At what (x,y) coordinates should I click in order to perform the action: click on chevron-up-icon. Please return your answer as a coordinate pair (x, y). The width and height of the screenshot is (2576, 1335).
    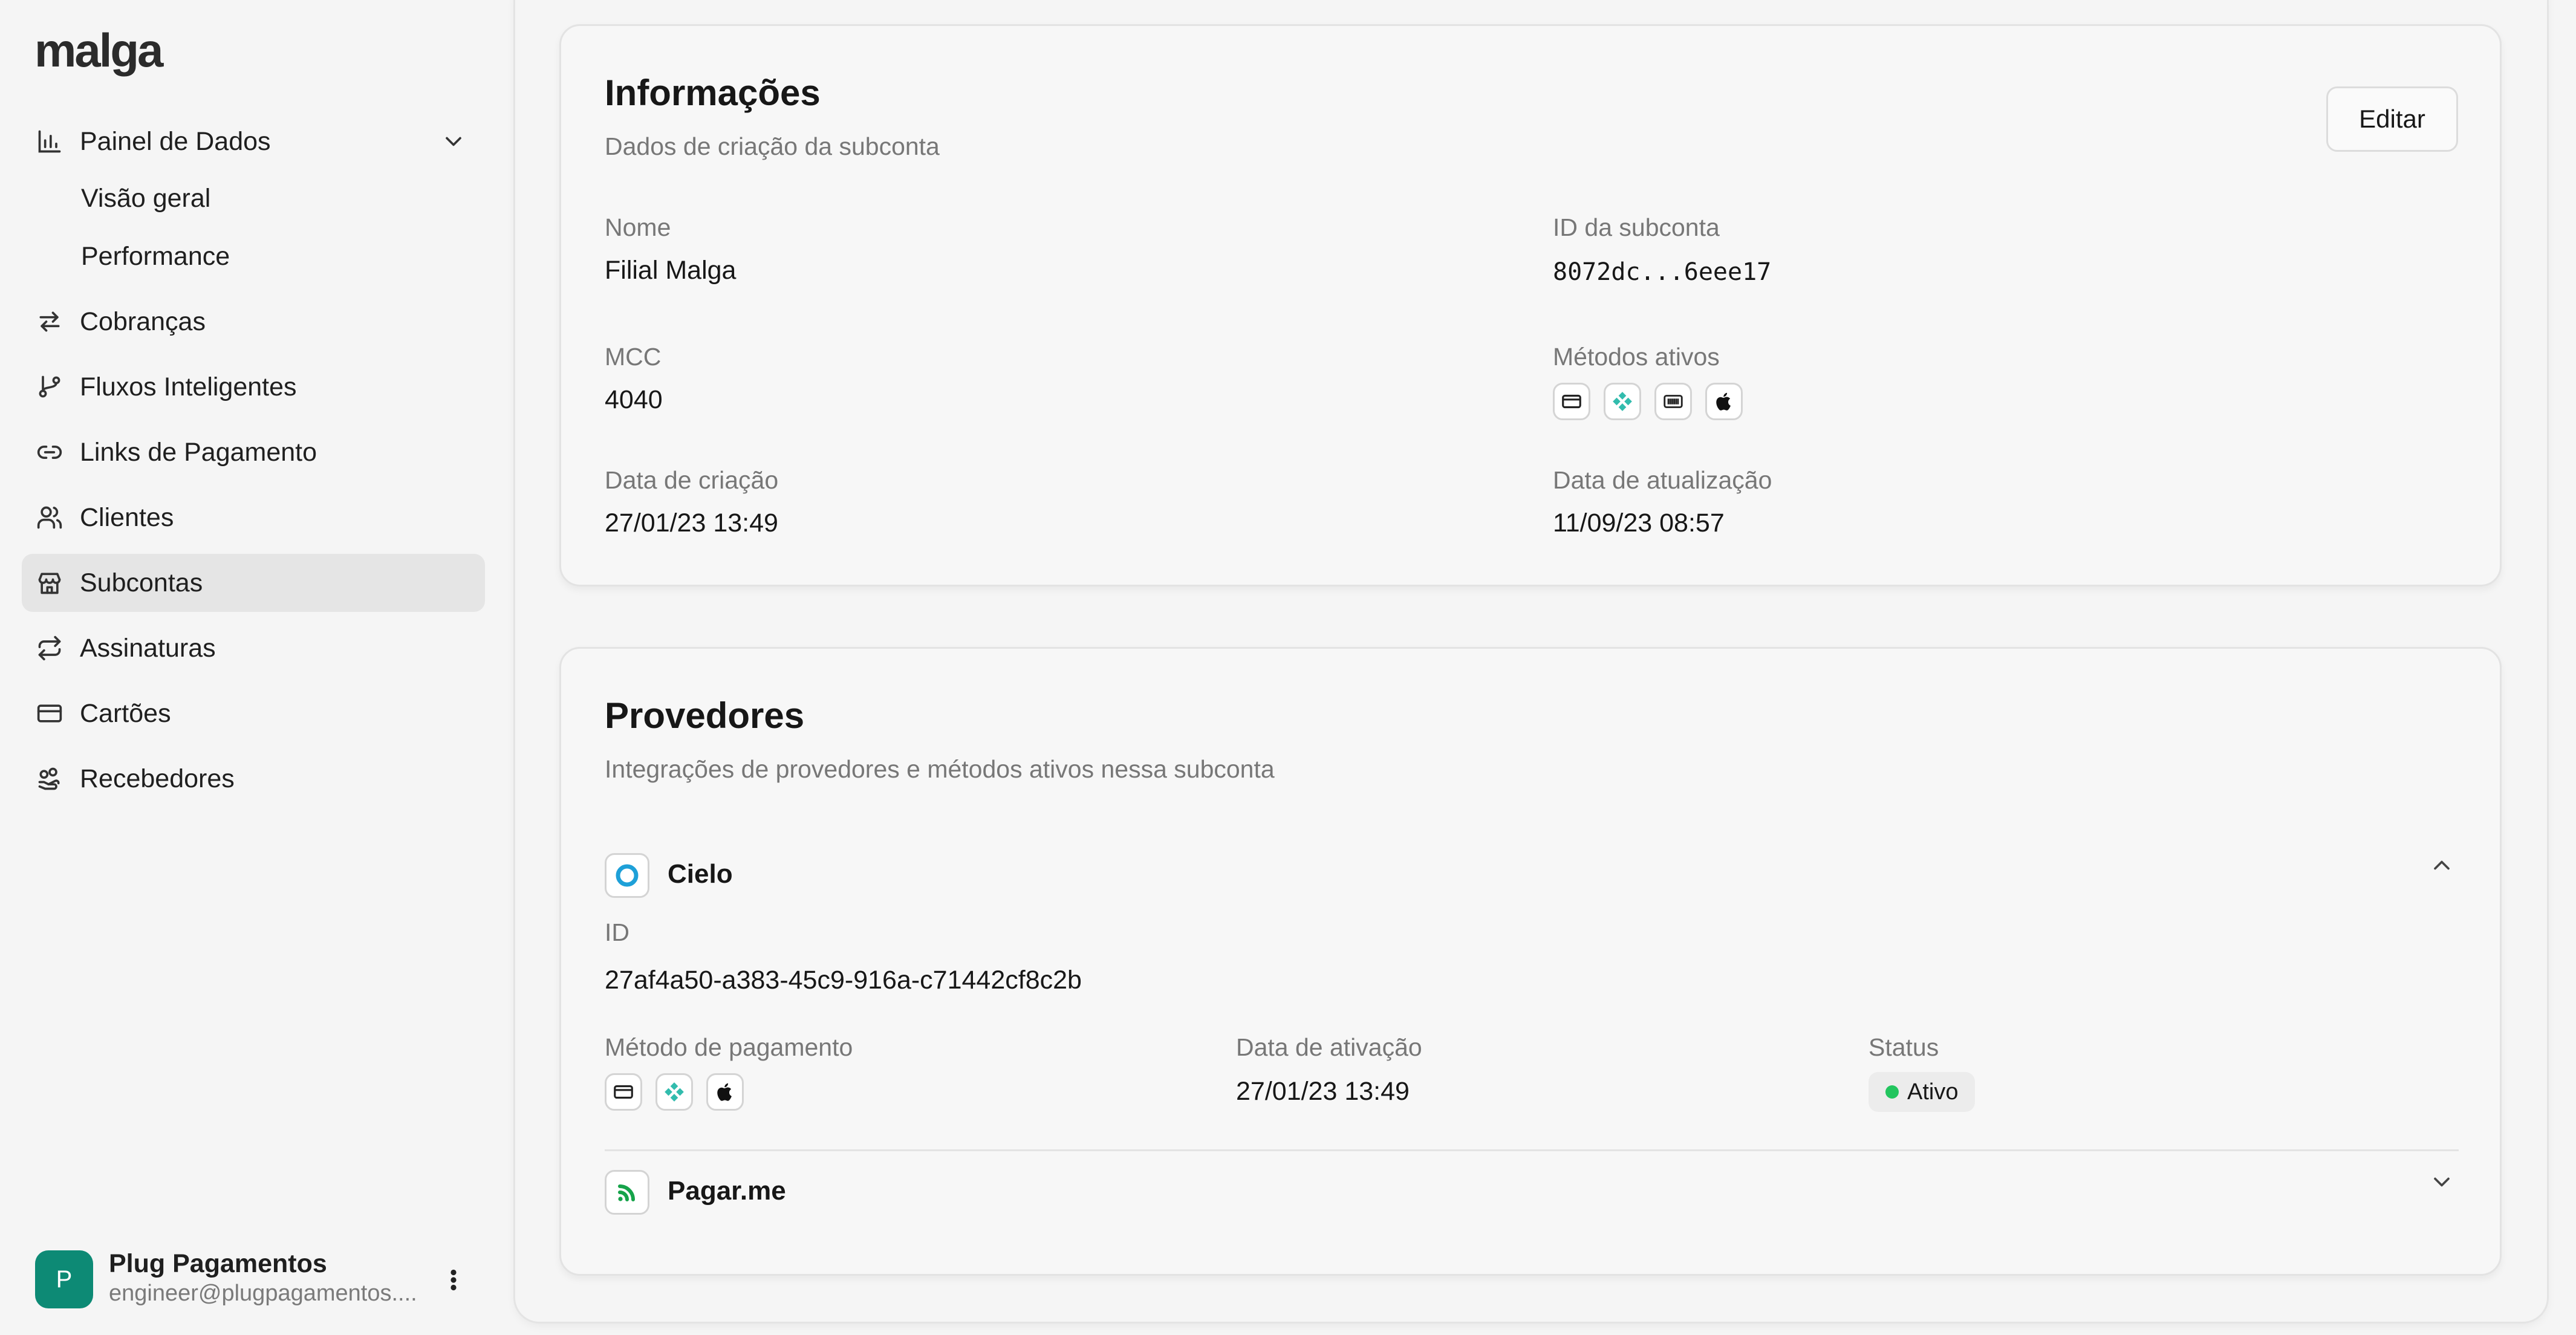
    Looking at the image, I should click on (2441, 866).